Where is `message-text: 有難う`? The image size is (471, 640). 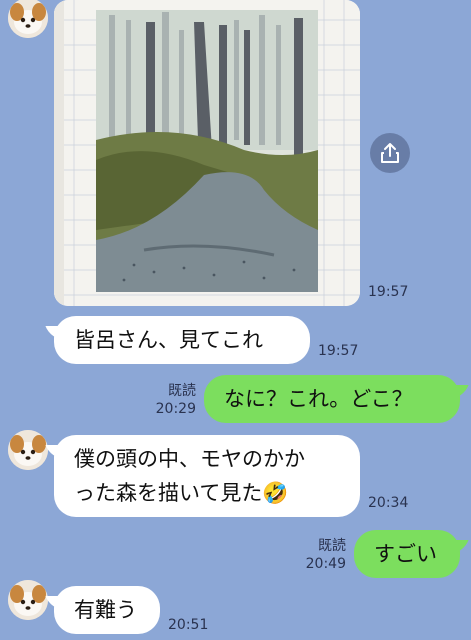
message-text: 有難う is located at coordinates (105, 610).